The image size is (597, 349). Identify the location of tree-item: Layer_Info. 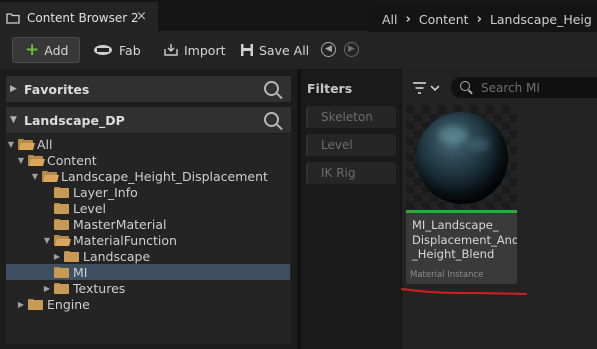
(148, 192).